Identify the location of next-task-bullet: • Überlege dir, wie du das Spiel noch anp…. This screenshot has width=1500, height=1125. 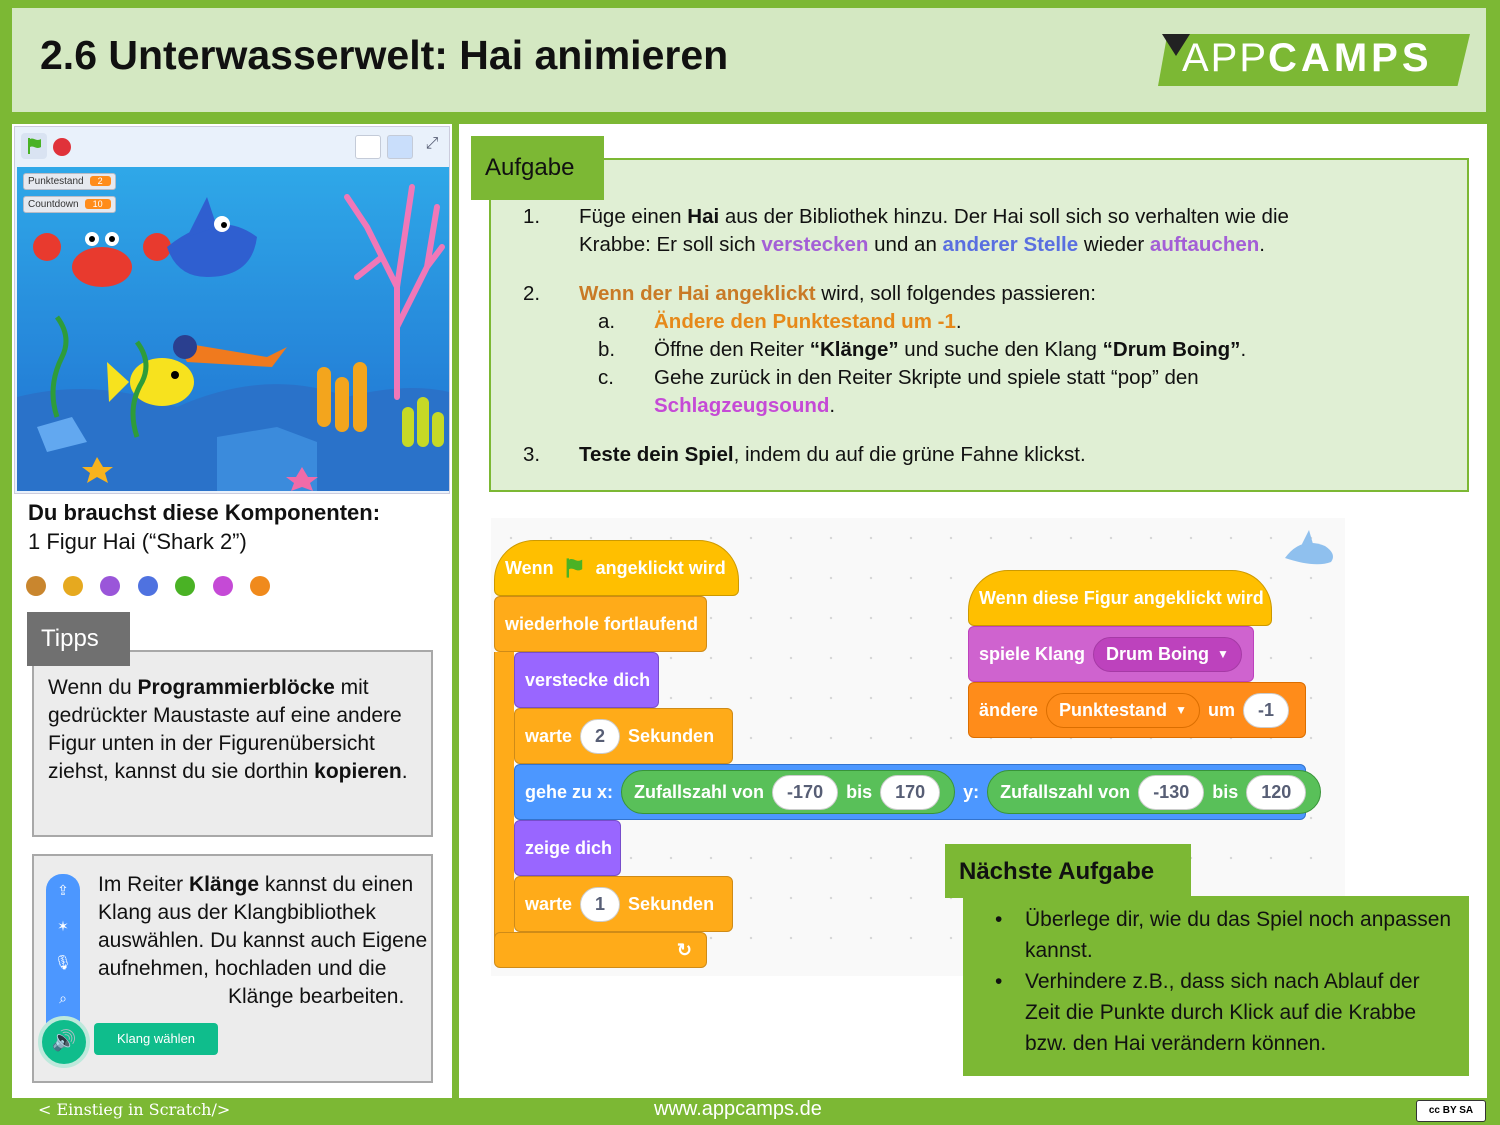
(1223, 935).